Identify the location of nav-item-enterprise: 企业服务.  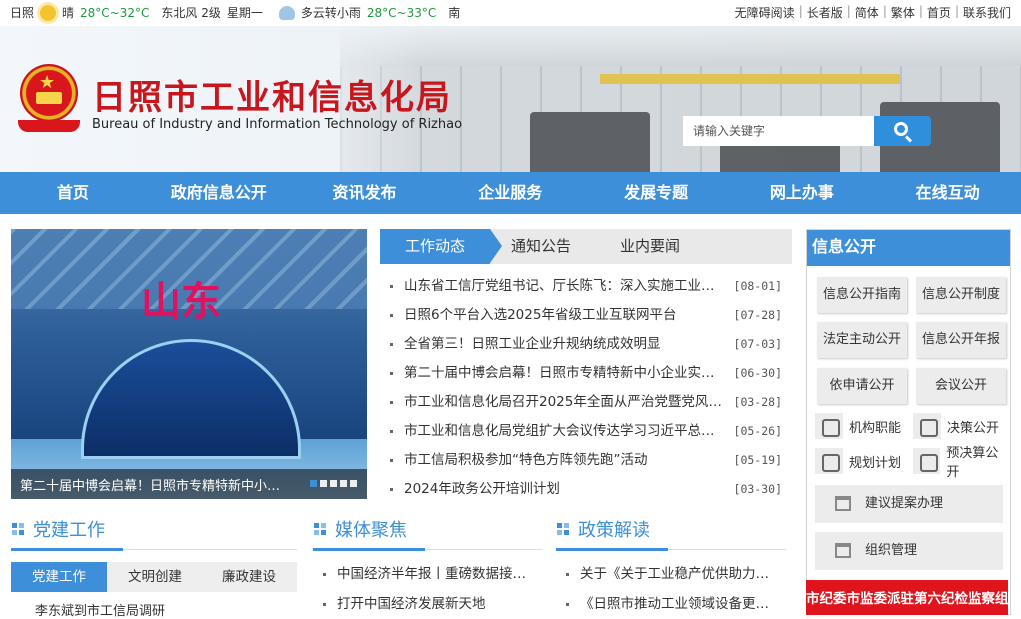
(510, 193).